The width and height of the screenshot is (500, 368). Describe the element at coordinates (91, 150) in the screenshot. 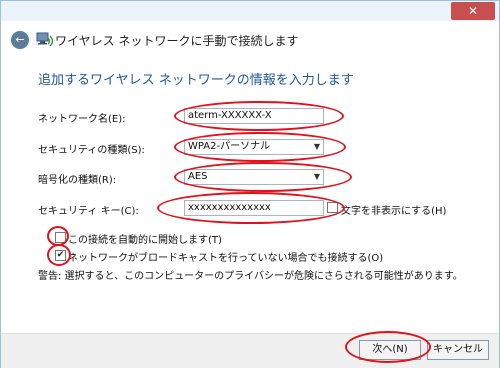

I see `security-type-label: セキュリティの種類(S):` at that location.